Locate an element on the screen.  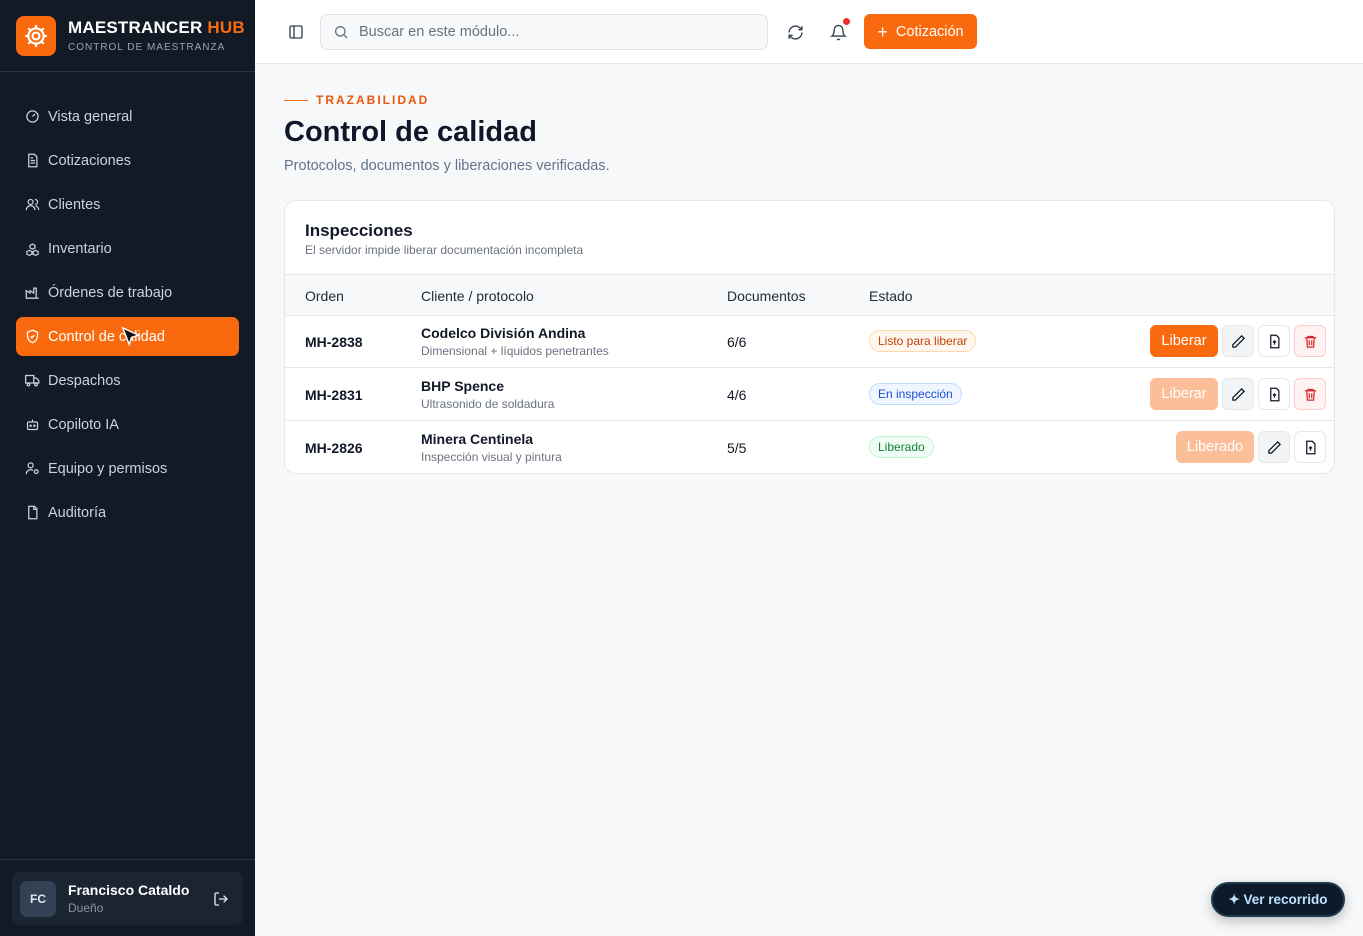
sidebar-item-auditoria: Auditoría is located at coordinates (127, 512).